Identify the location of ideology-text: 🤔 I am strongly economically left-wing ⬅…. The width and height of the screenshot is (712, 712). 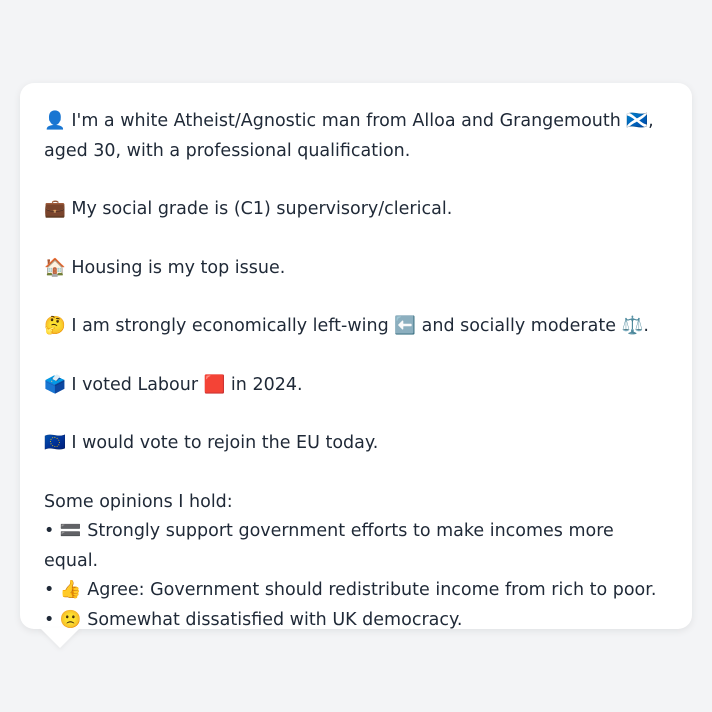
(346, 326).